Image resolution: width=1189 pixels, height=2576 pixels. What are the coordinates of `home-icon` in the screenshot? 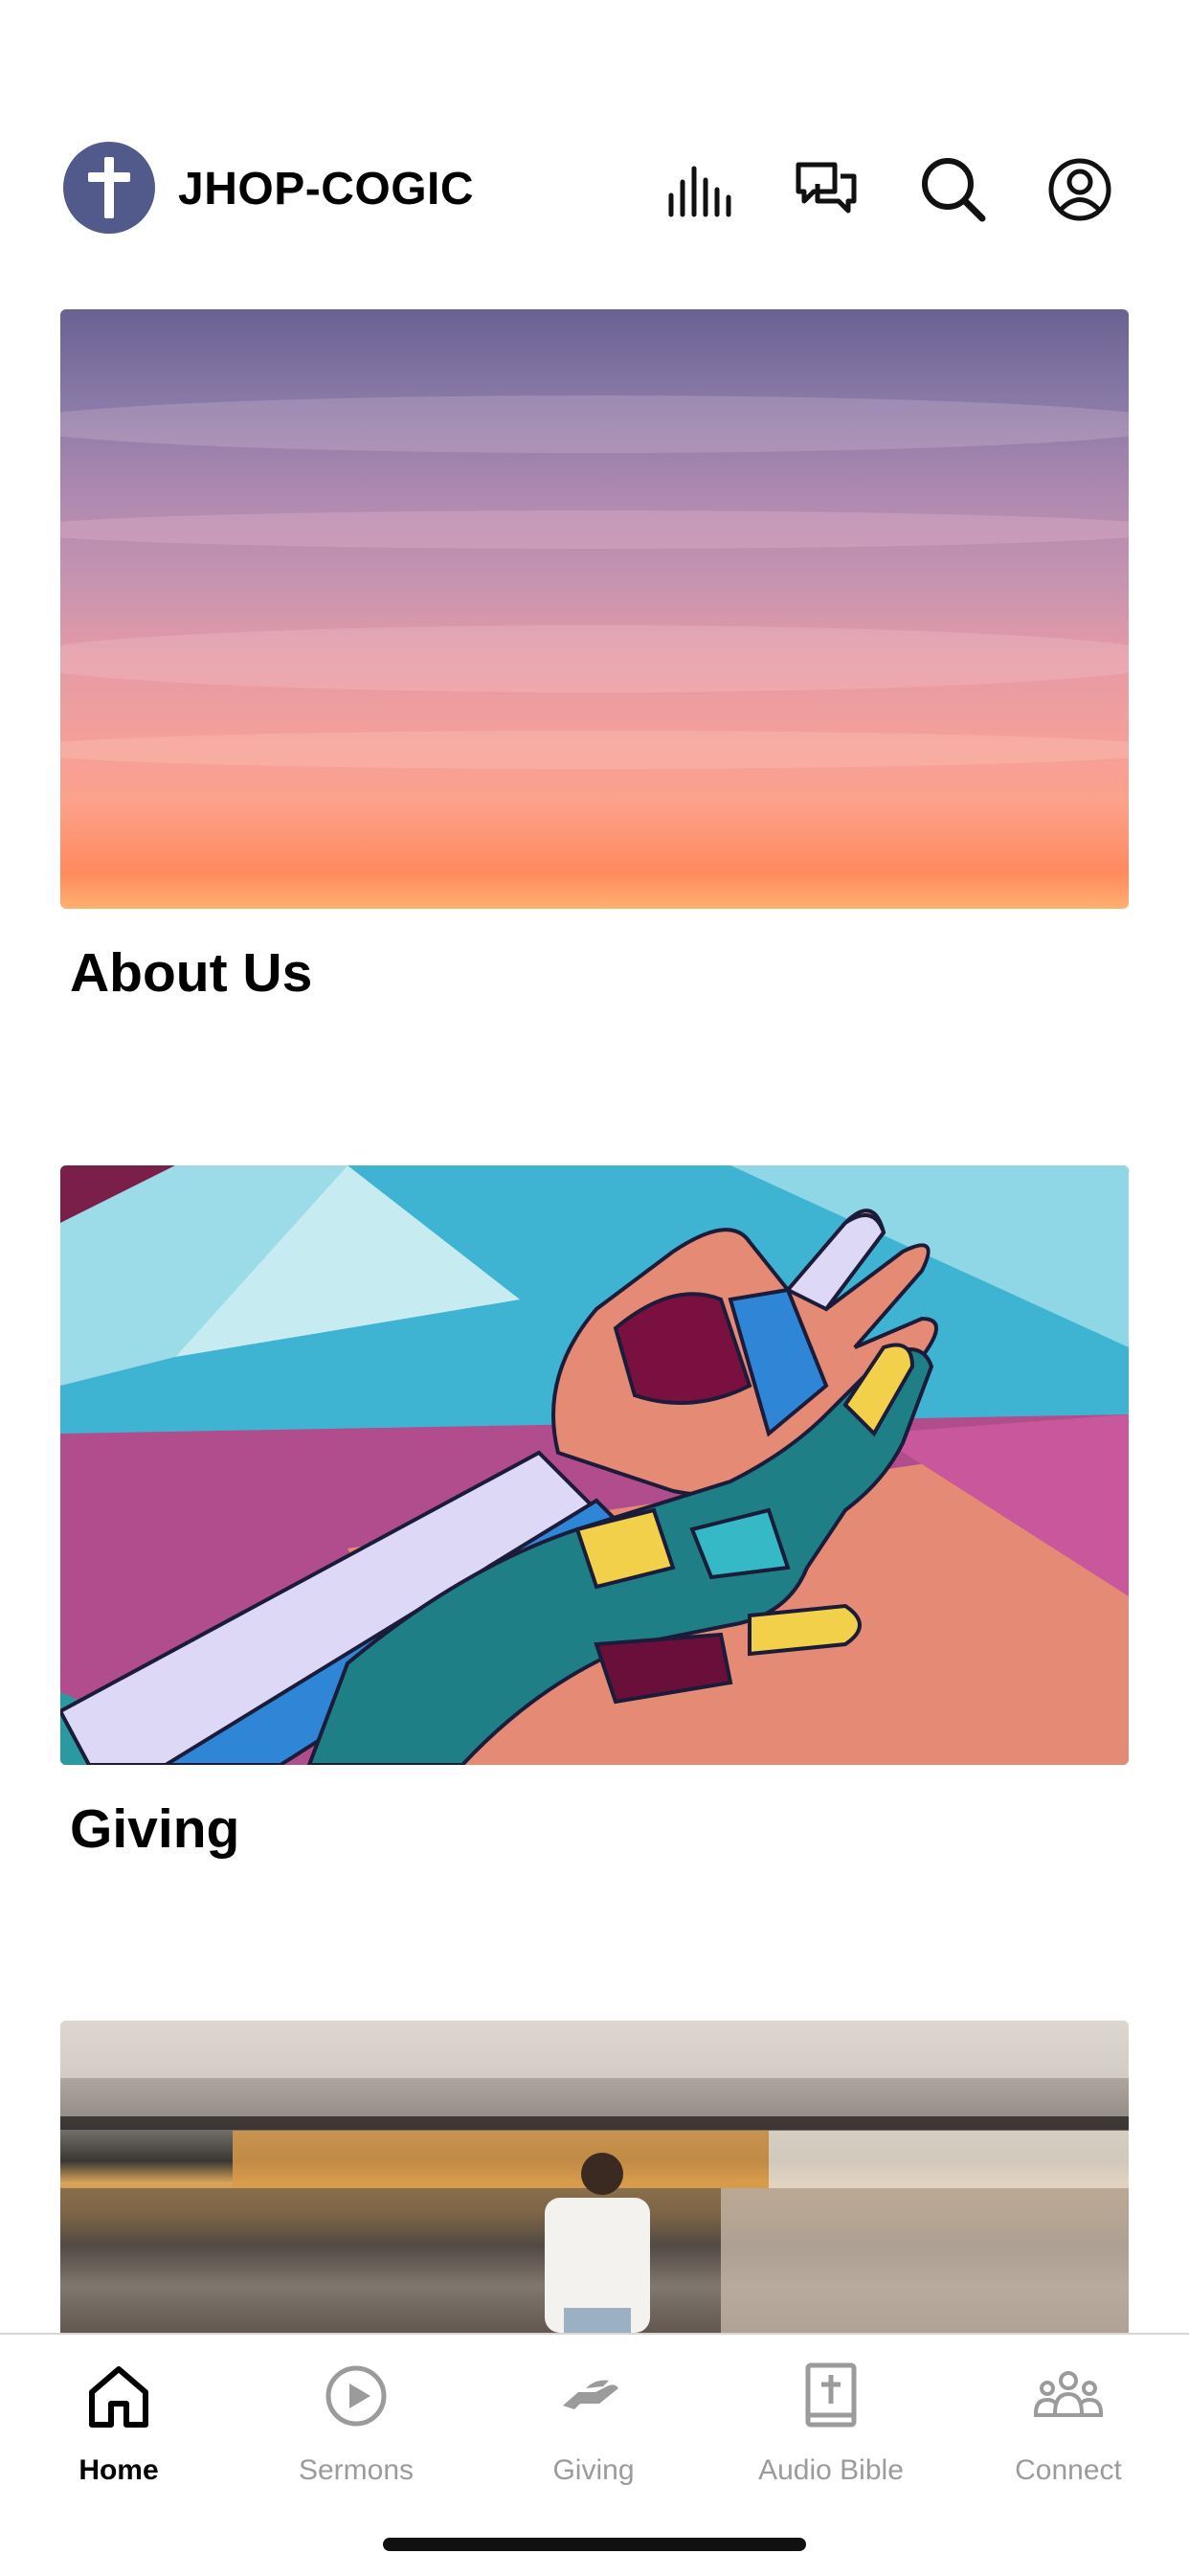 It's located at (118, 2397).